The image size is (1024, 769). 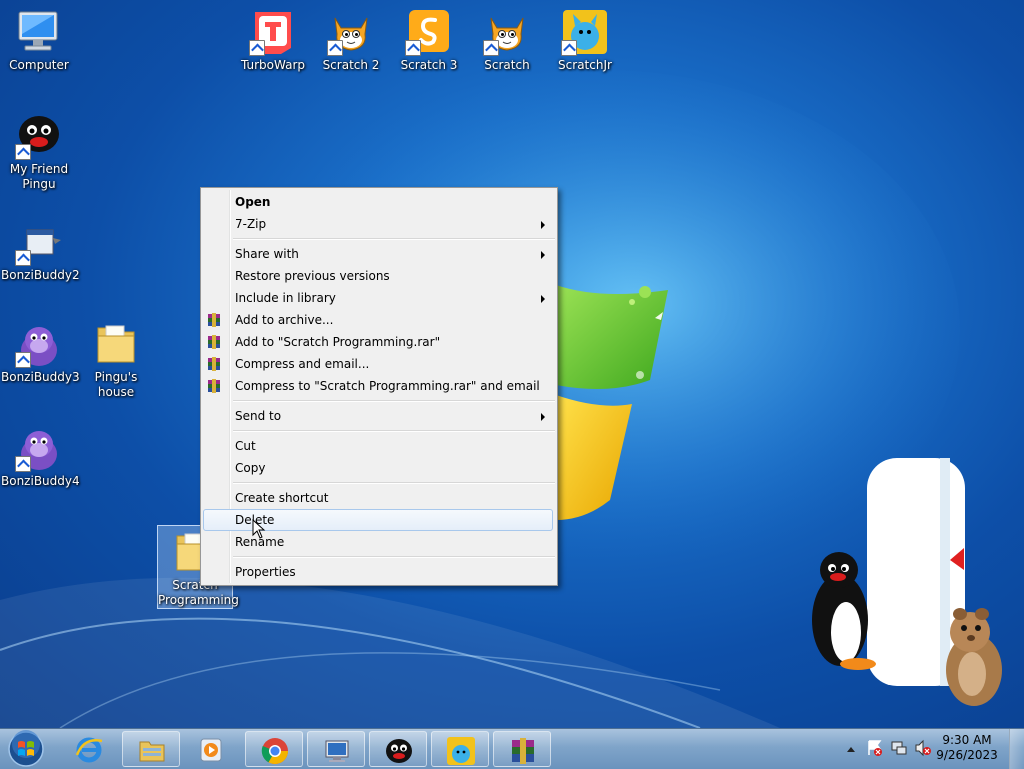 What do you see at coordinates (40, 250) in the screenshot?
I see `desktop-icon-bonzibuddy2: BonziBuddy2` at bounding box center [40, 250].